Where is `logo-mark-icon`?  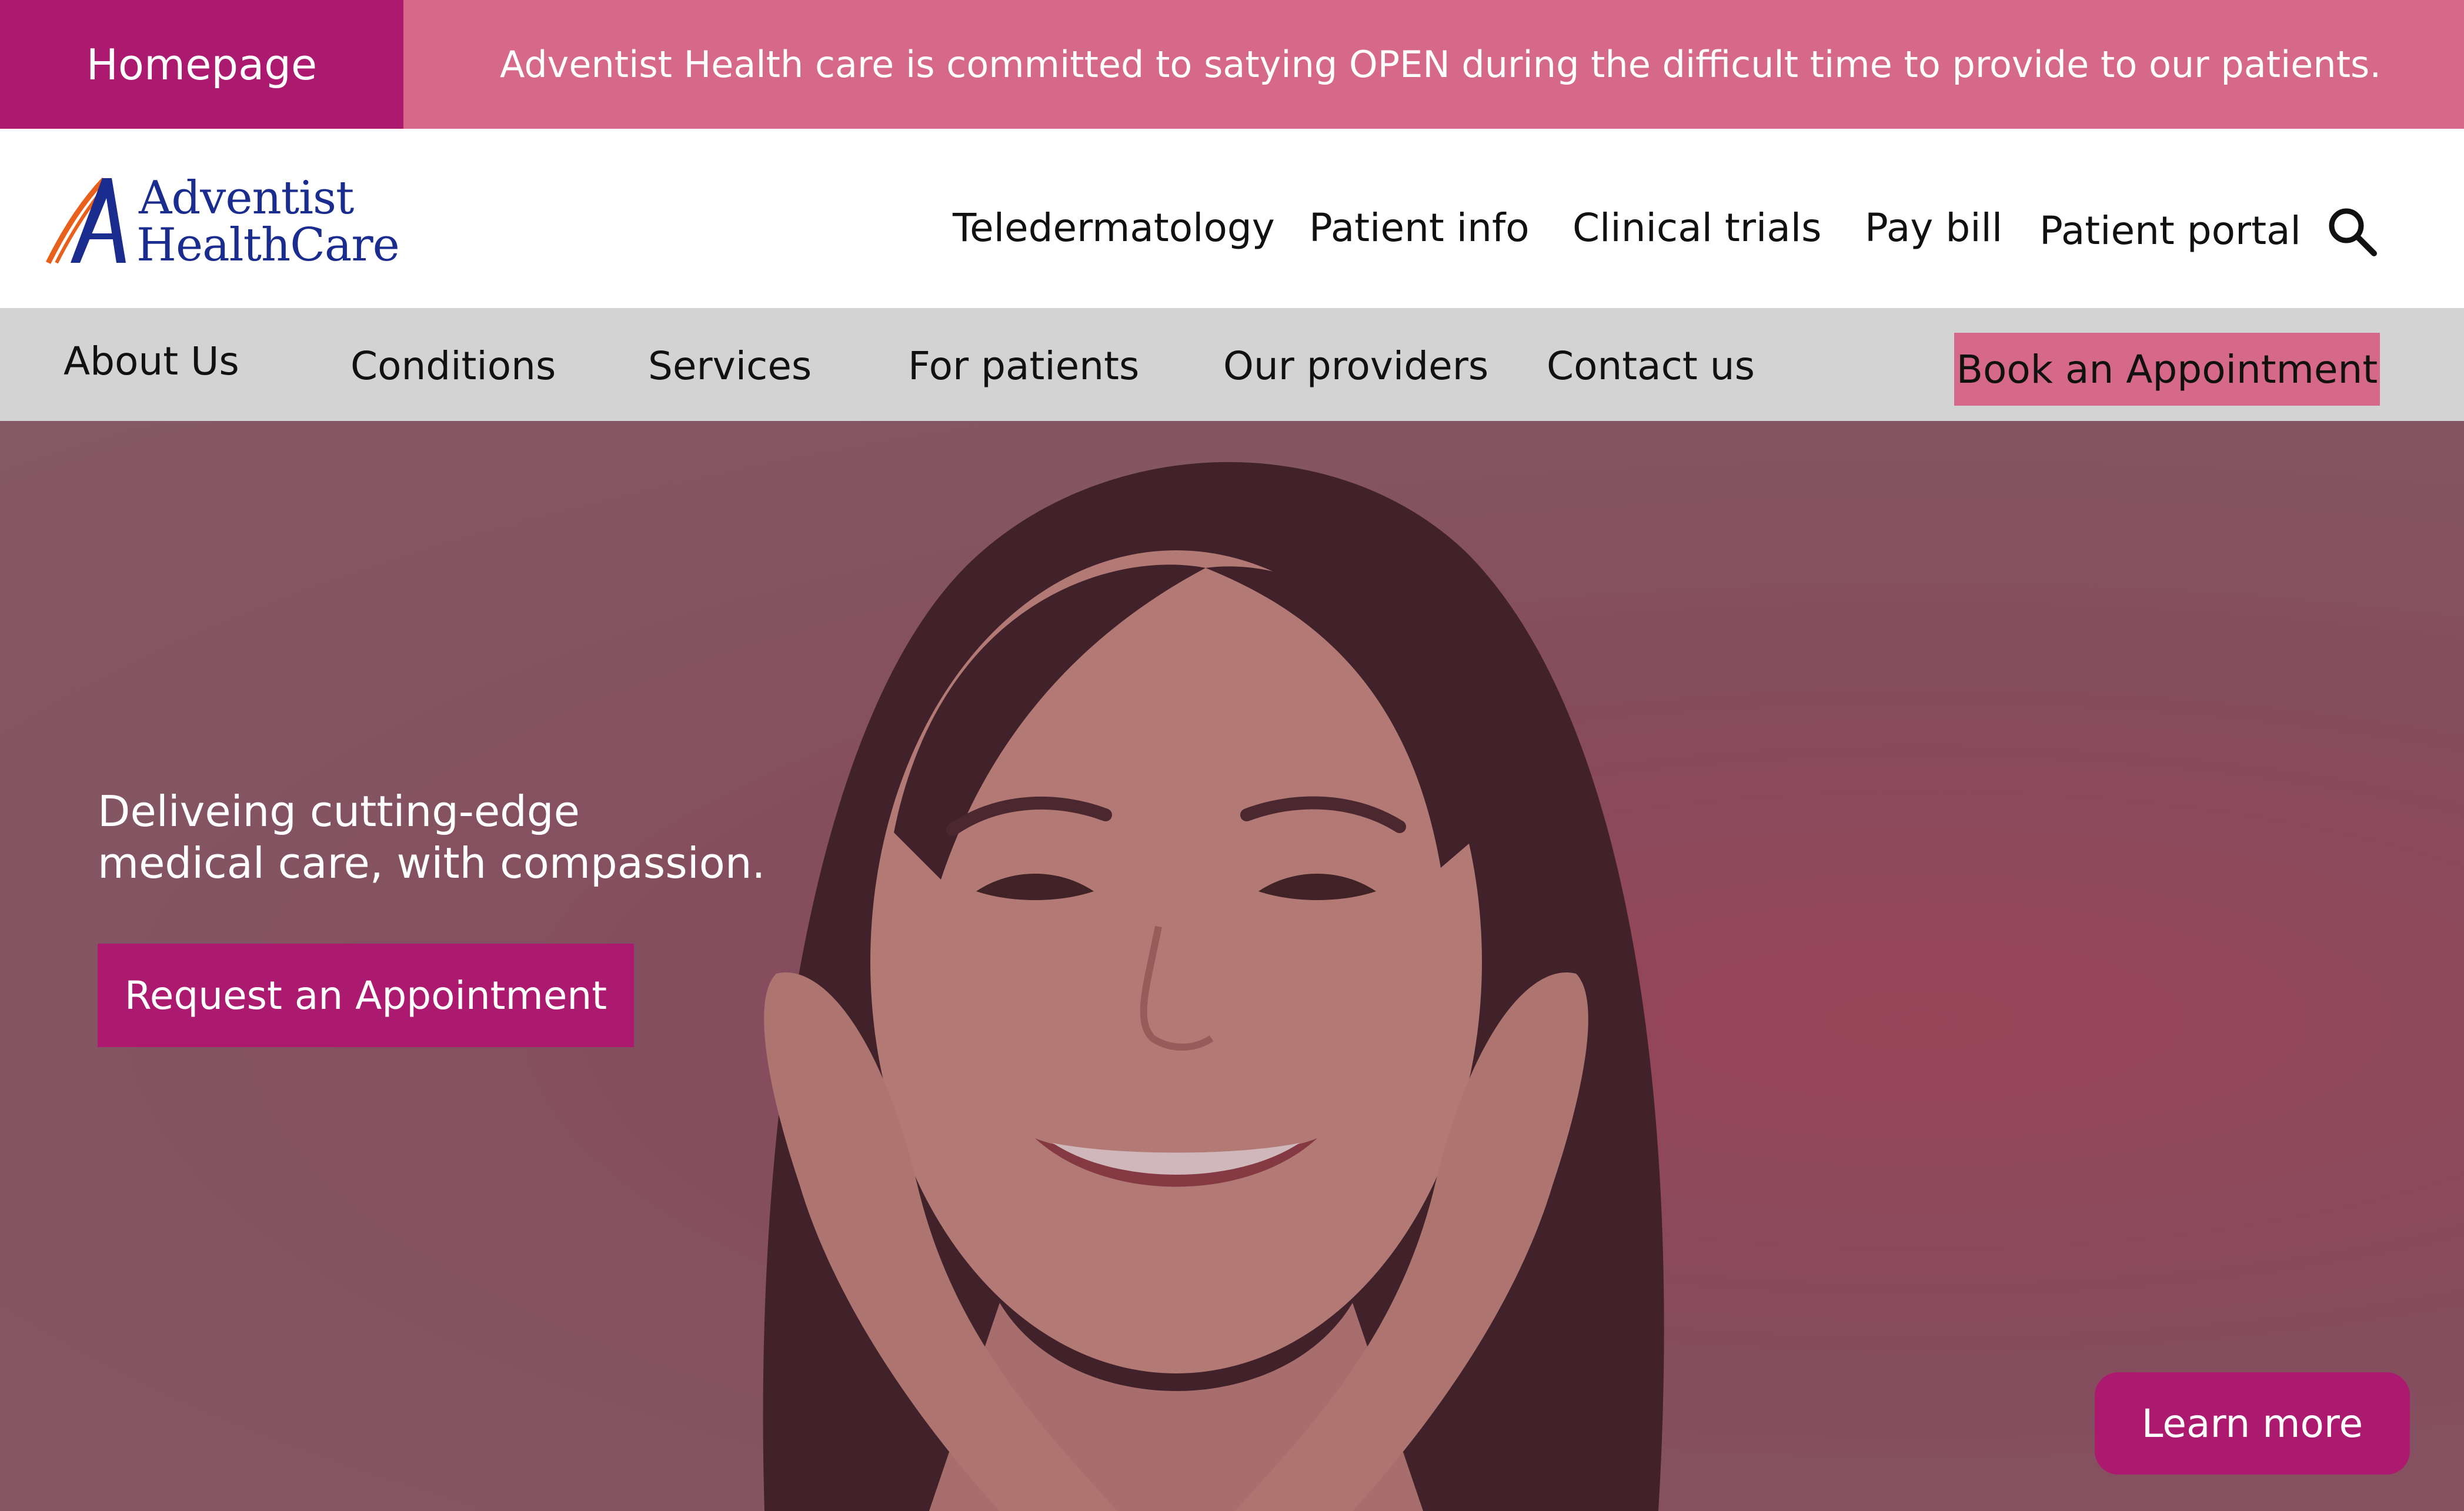
logo-mark-icon is located at coordinates (85, 221).